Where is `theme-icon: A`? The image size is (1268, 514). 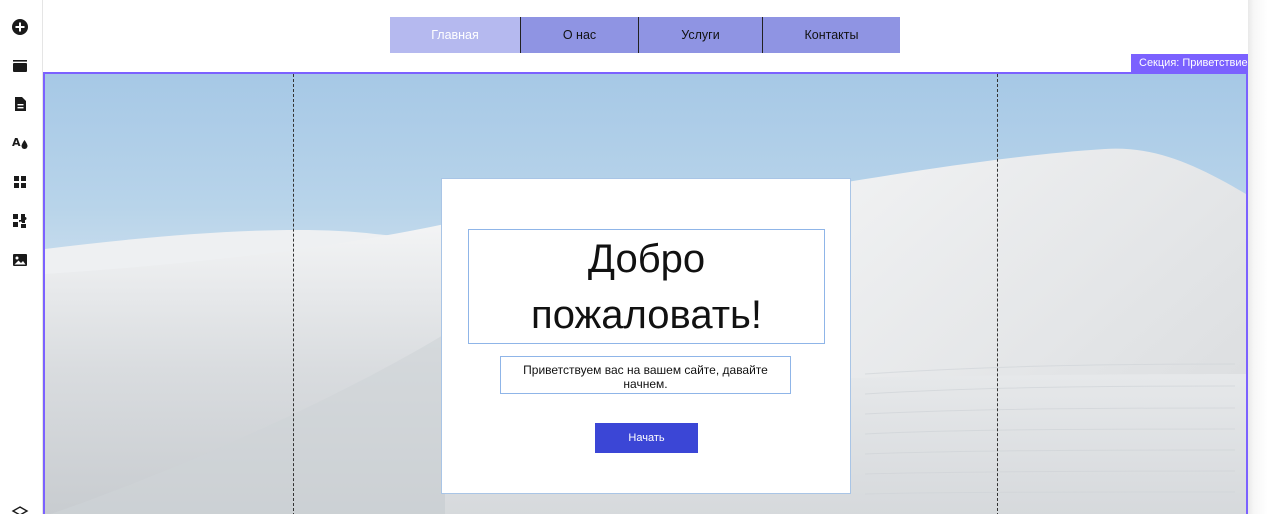 theme-icon: A is located at coordinates (20, 143).